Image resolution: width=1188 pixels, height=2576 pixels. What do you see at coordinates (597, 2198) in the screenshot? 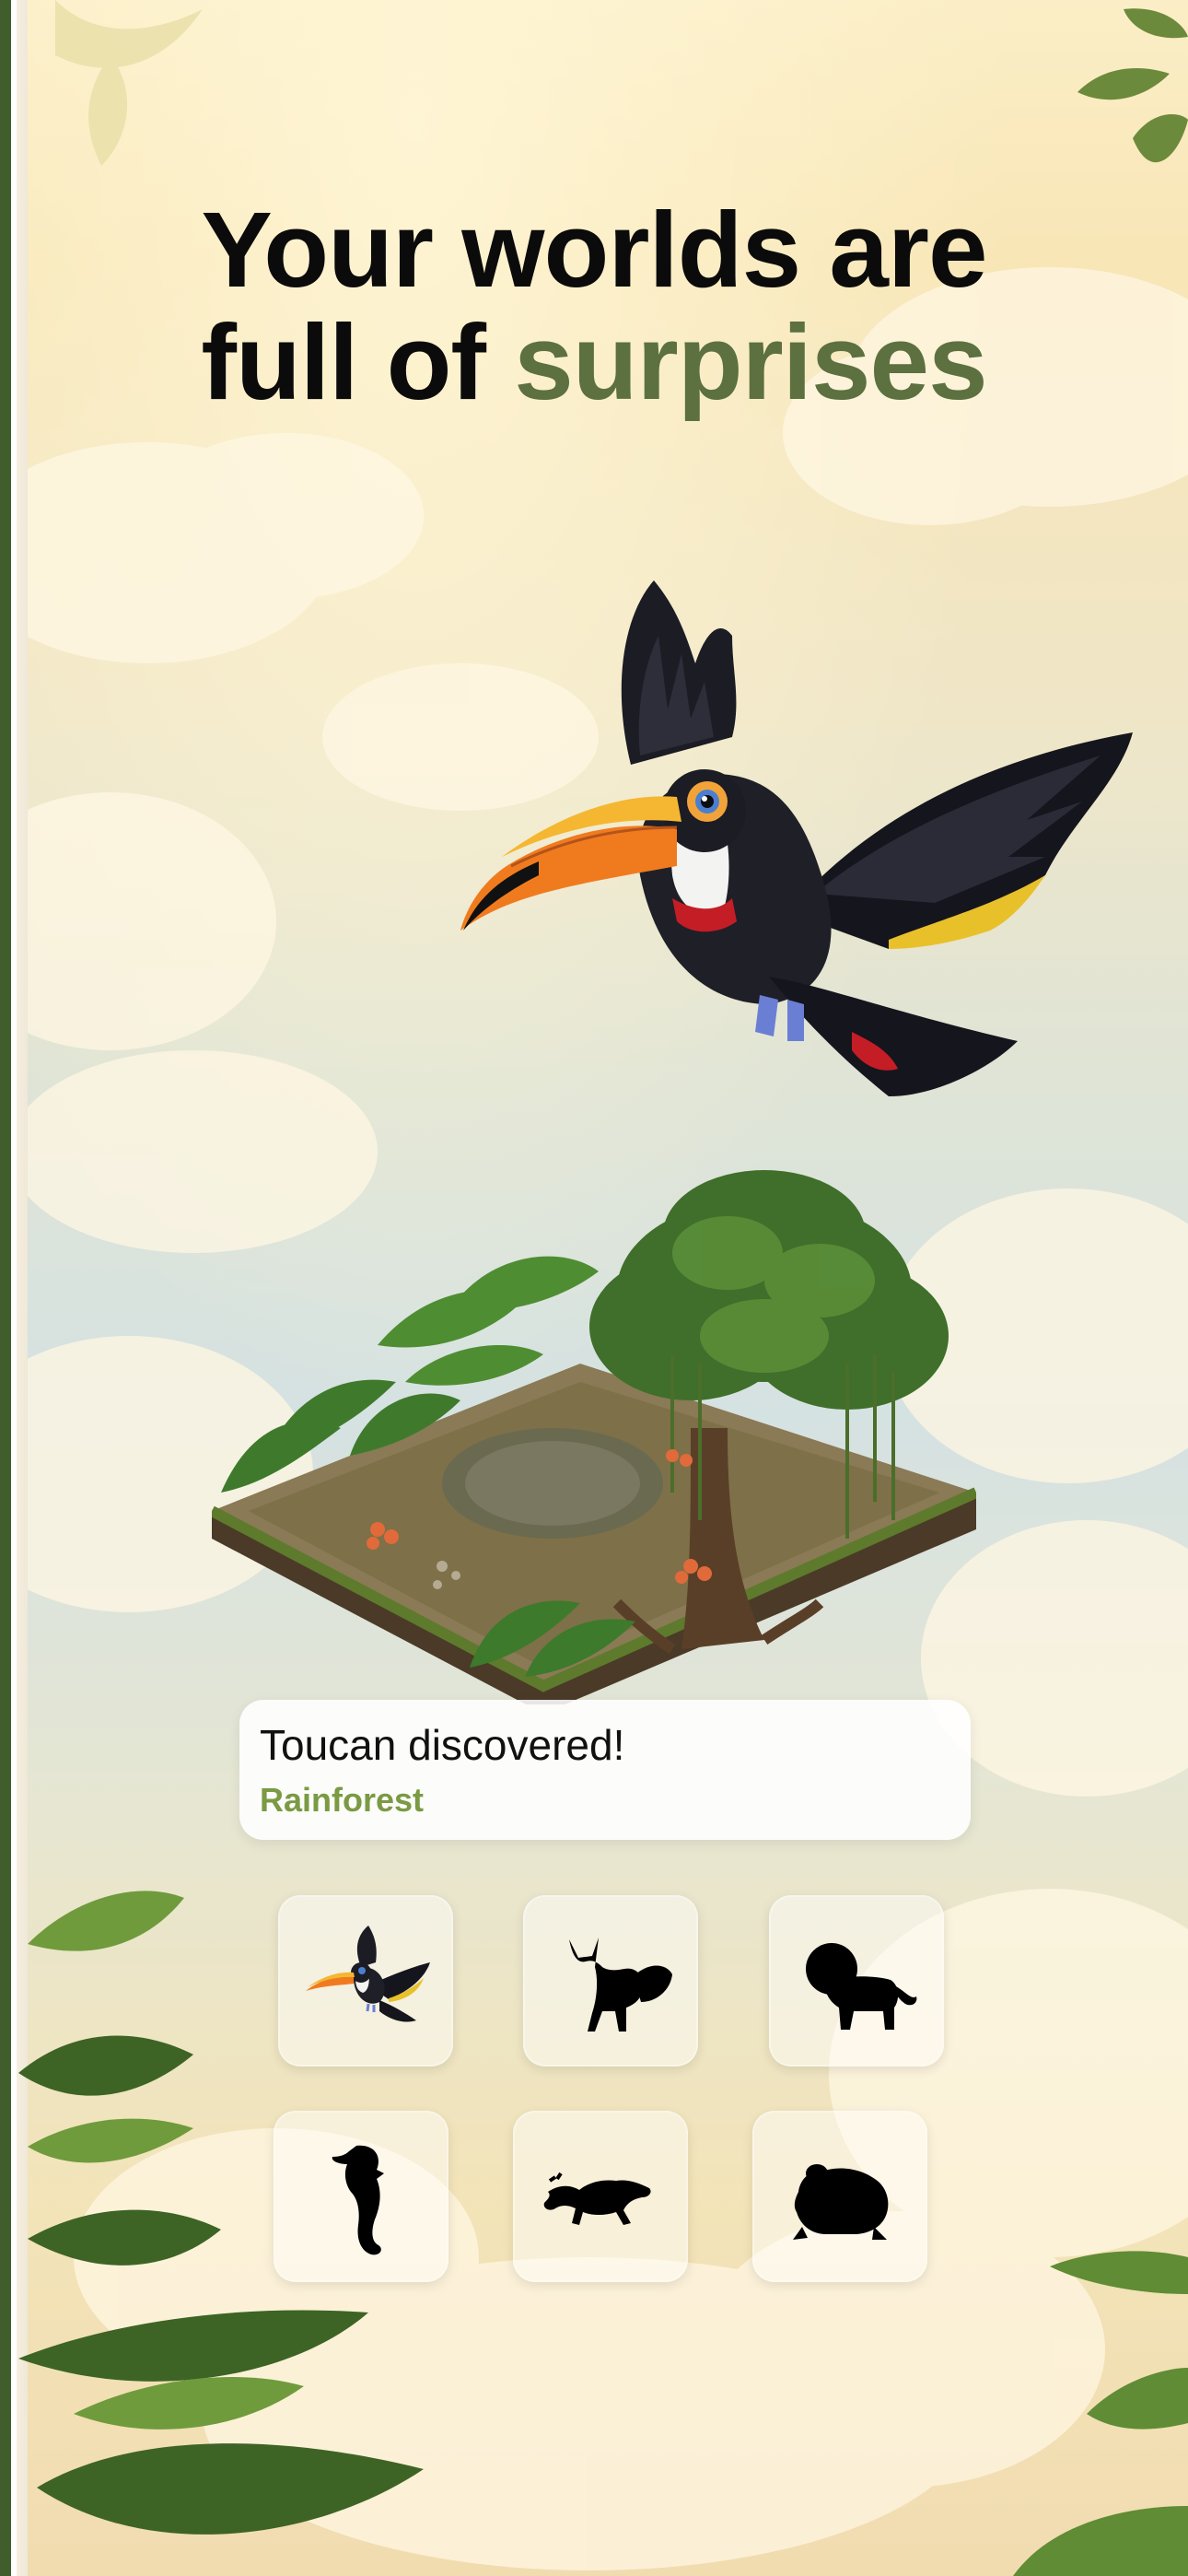
I see `lizard-silhouette-icon` at bounding box center [597, 2198].